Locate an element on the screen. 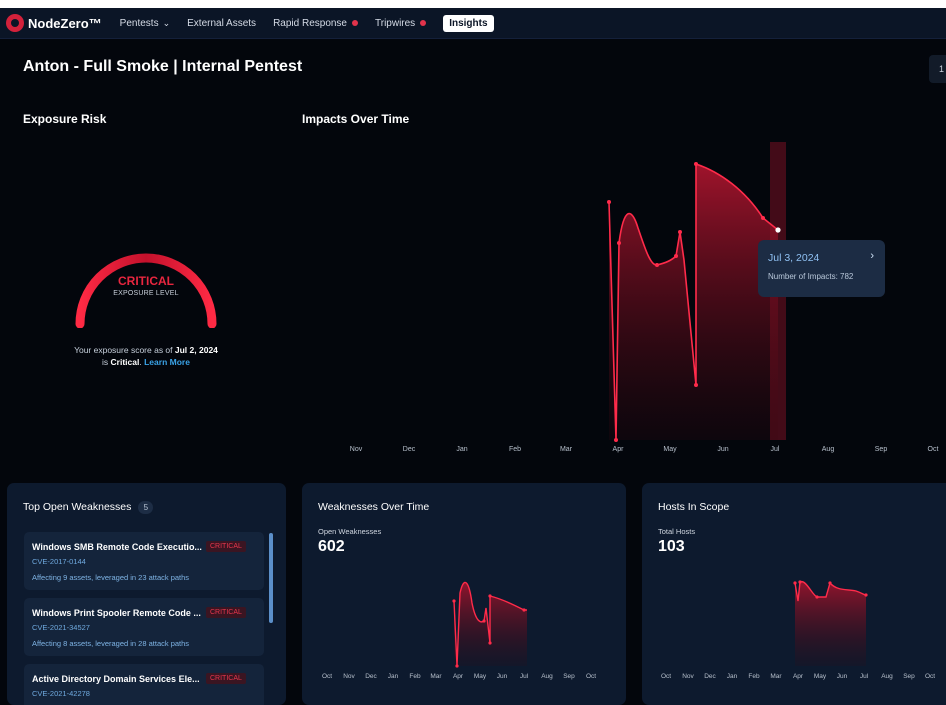  open-weaknesses-label: Open Weaknesses is located at coordinates (350, 531).